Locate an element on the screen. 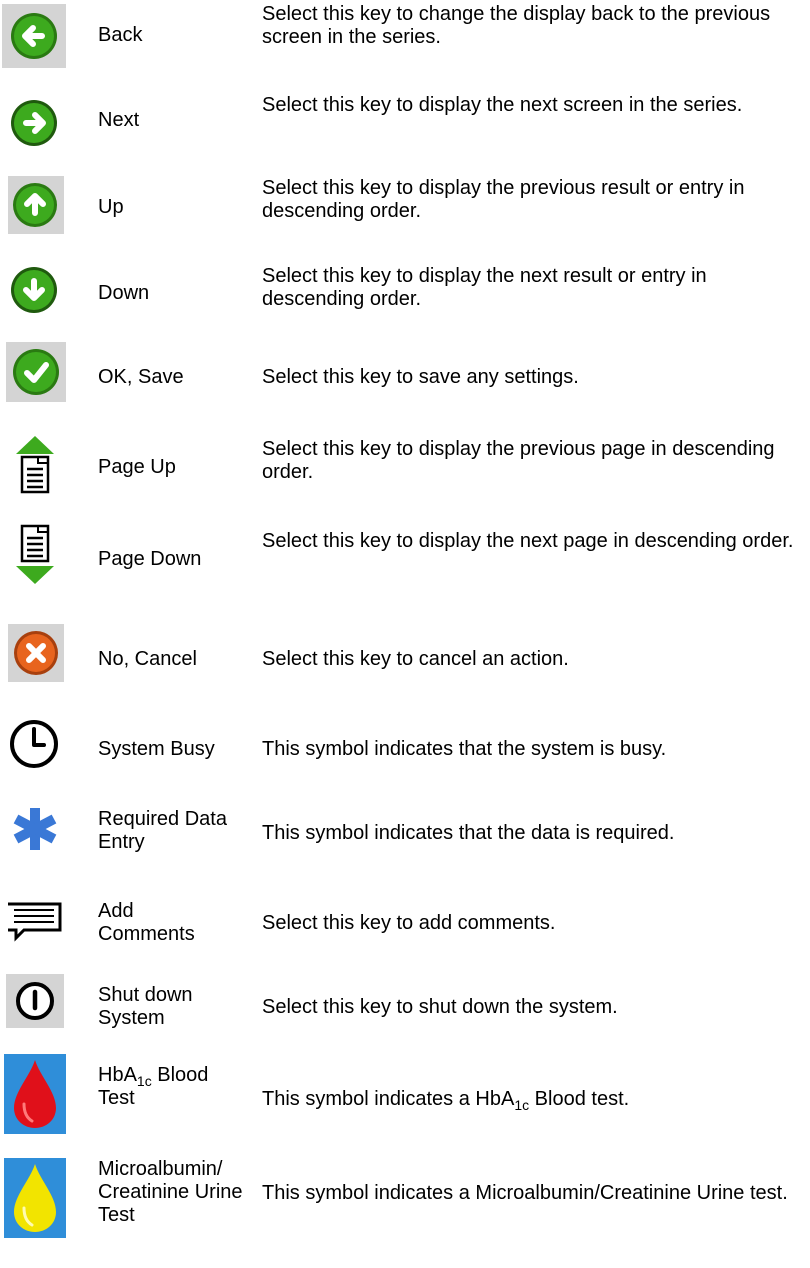 The image size is (810, 1268). row-name: Back is located at coordinates (120, 35).